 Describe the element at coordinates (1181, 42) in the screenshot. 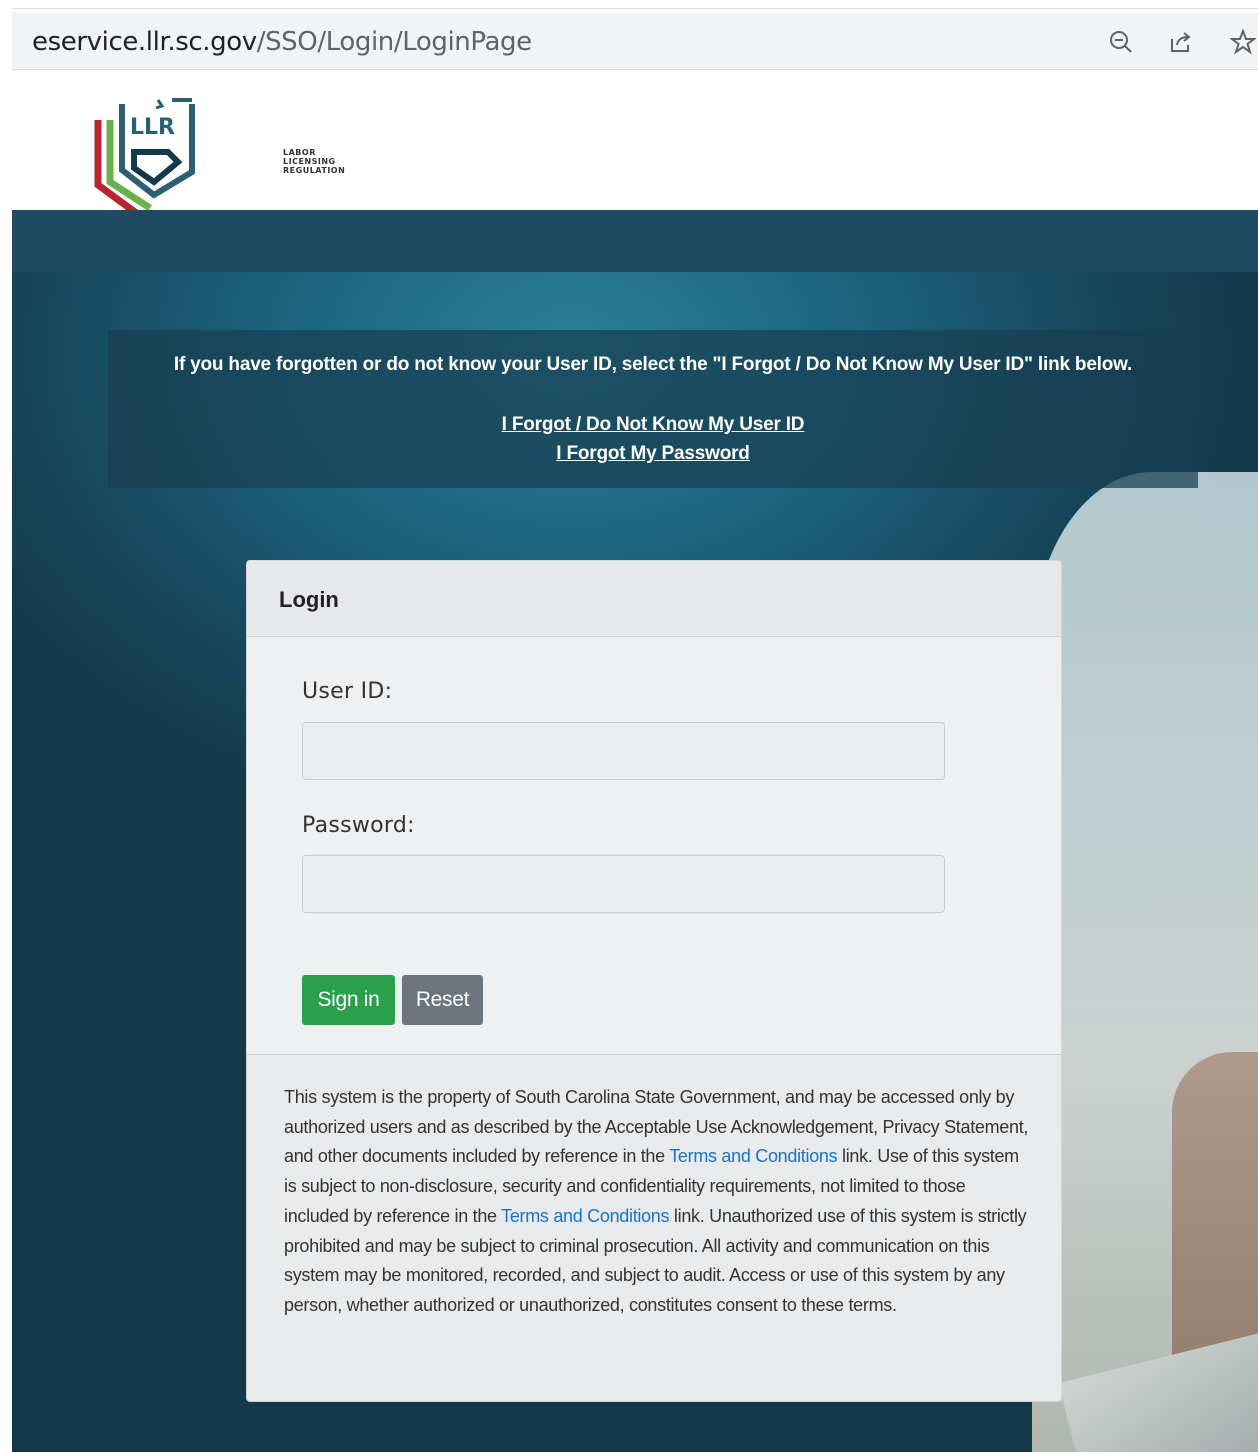

I see `share-icon` at that location.